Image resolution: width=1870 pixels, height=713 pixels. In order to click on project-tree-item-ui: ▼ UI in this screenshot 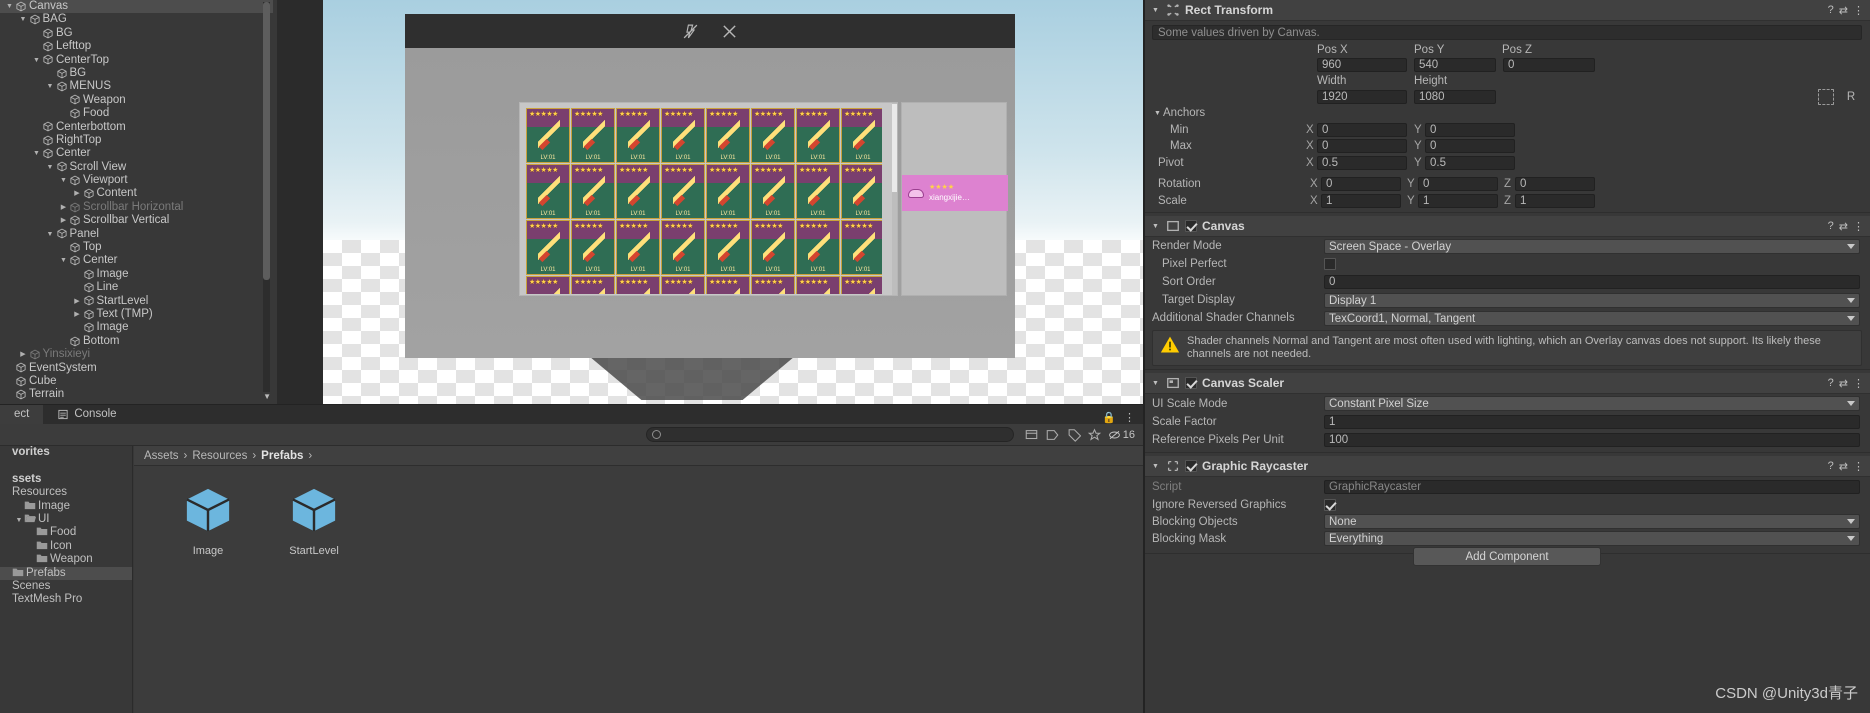, I will do `click(66, 519)`.